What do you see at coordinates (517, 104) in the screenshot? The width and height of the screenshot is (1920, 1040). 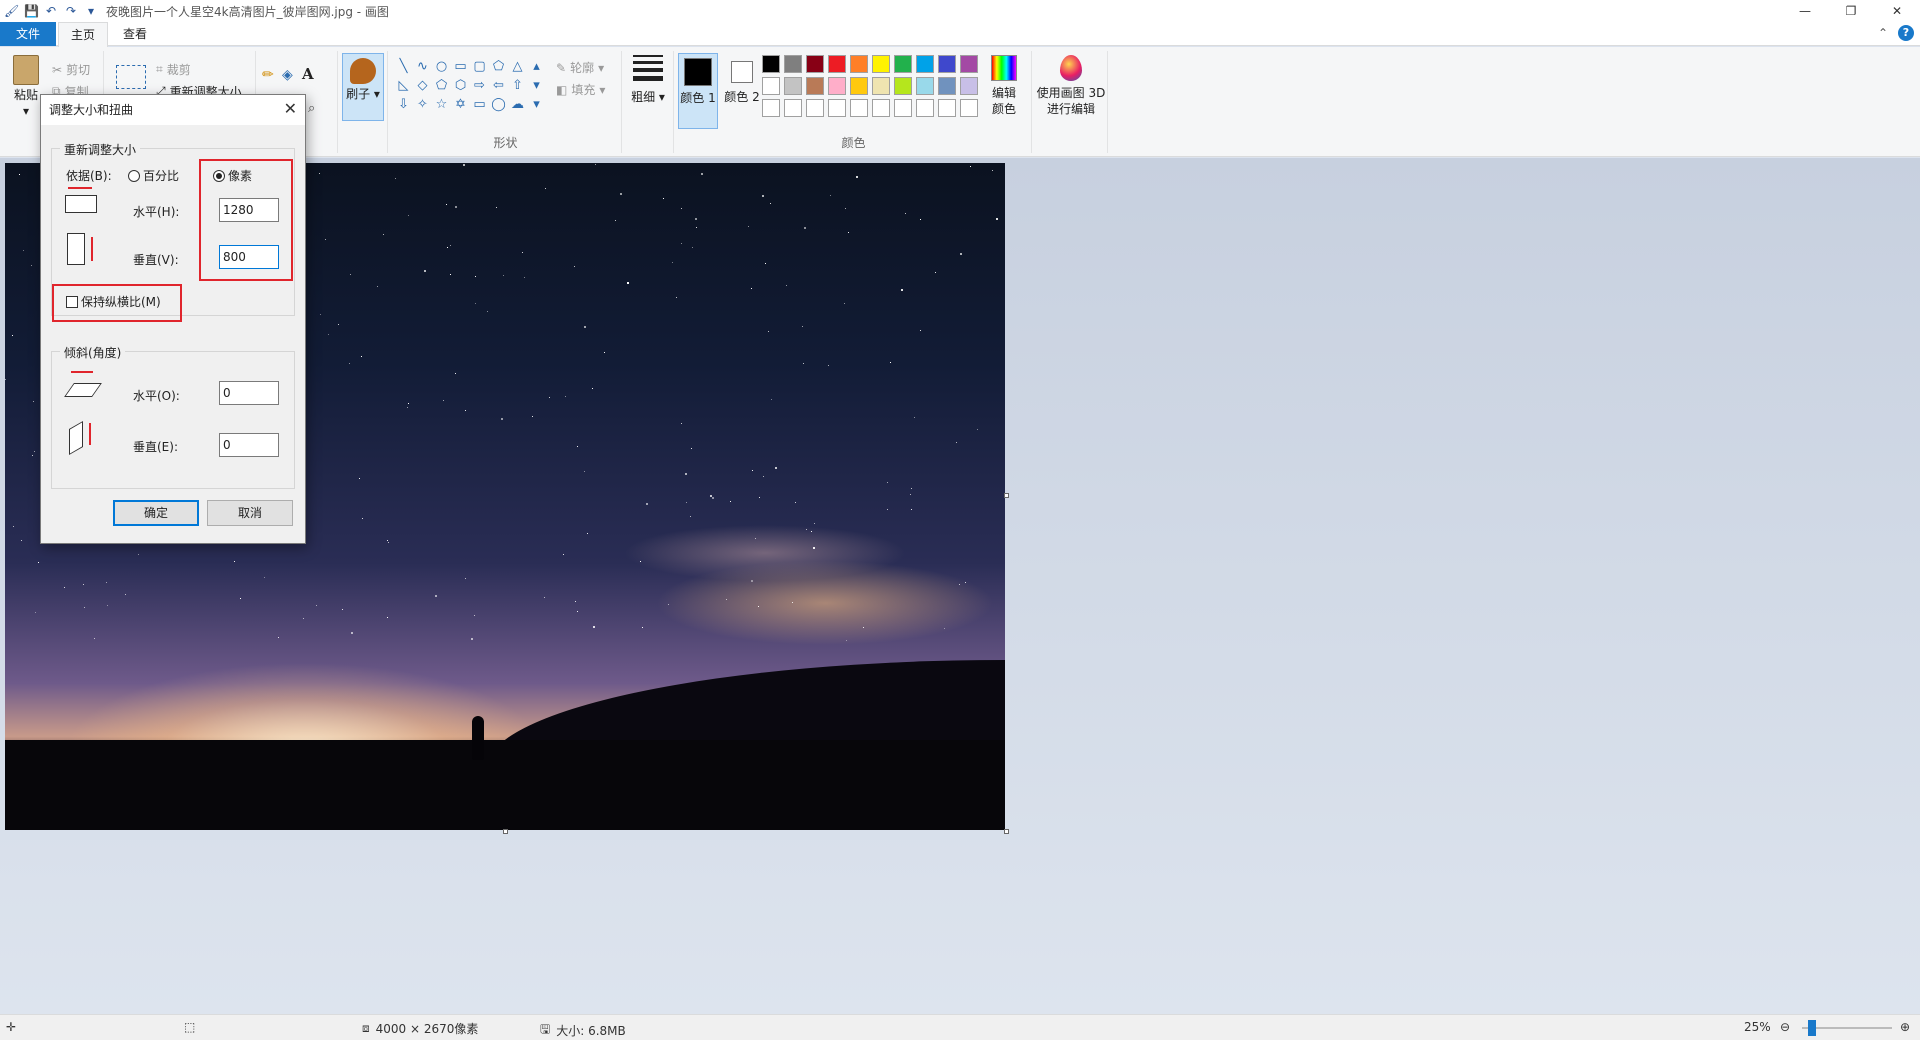 I see `cloud-shape-icon: ☁` at bounding box center [517, 104].